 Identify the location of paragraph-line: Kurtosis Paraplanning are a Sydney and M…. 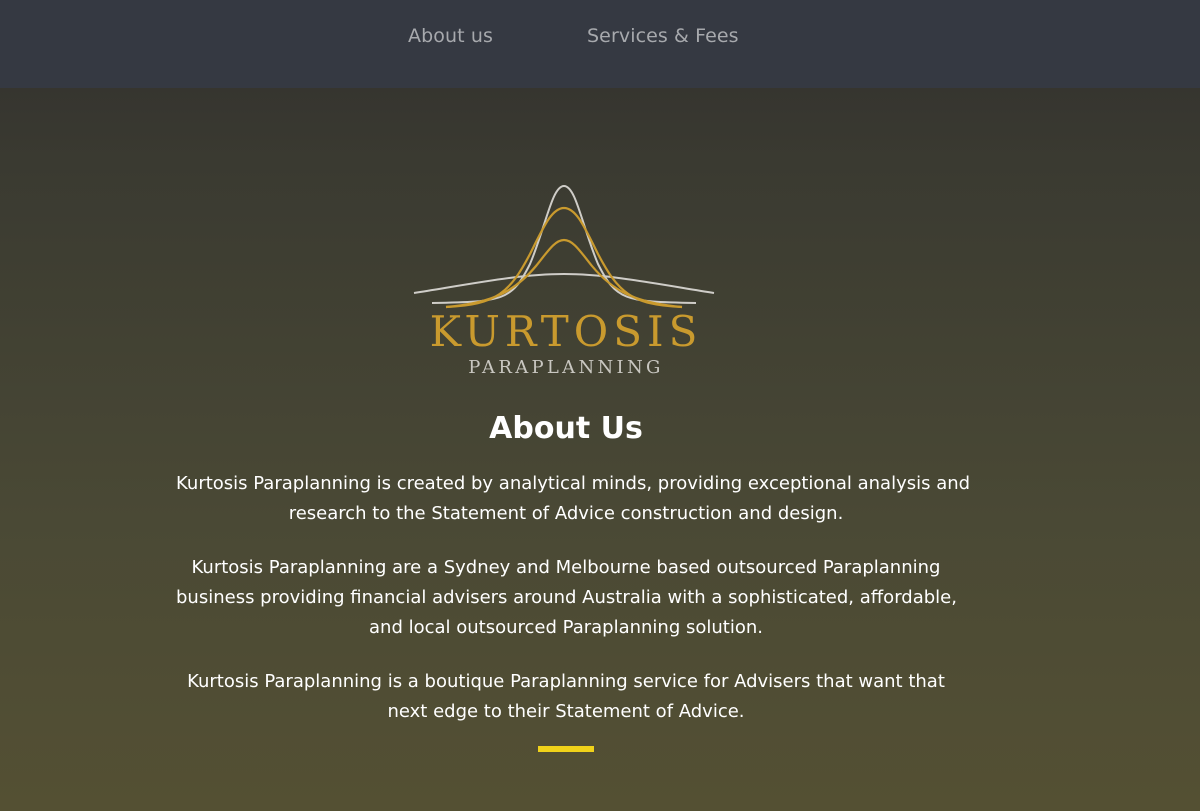
(566, 567).